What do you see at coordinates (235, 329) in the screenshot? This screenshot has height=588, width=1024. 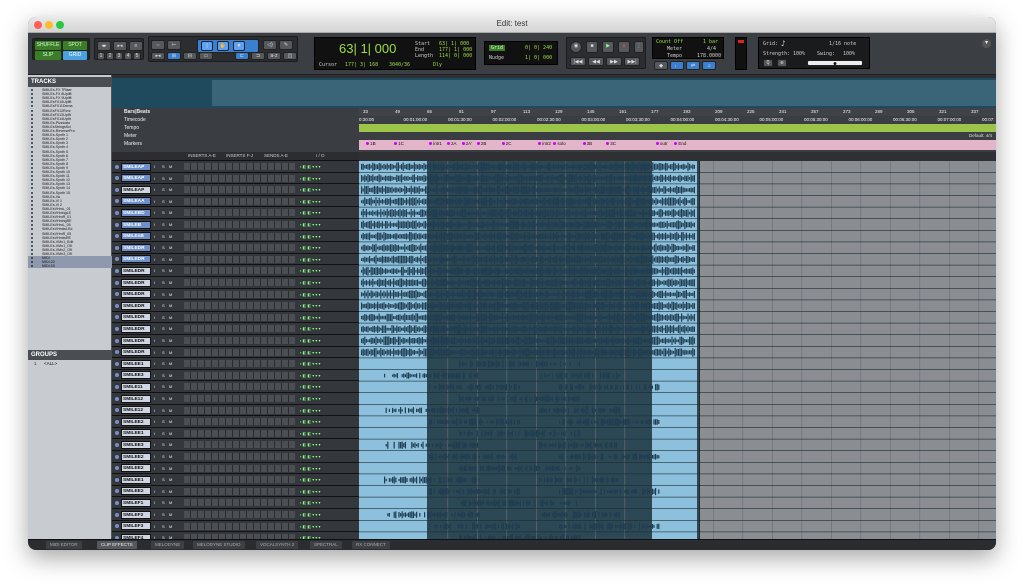 I see `track-header-row: SMILEDR I S M ▪ ◧ ◧ ▾ ▾ ▾` at bounding box center [235, 329].